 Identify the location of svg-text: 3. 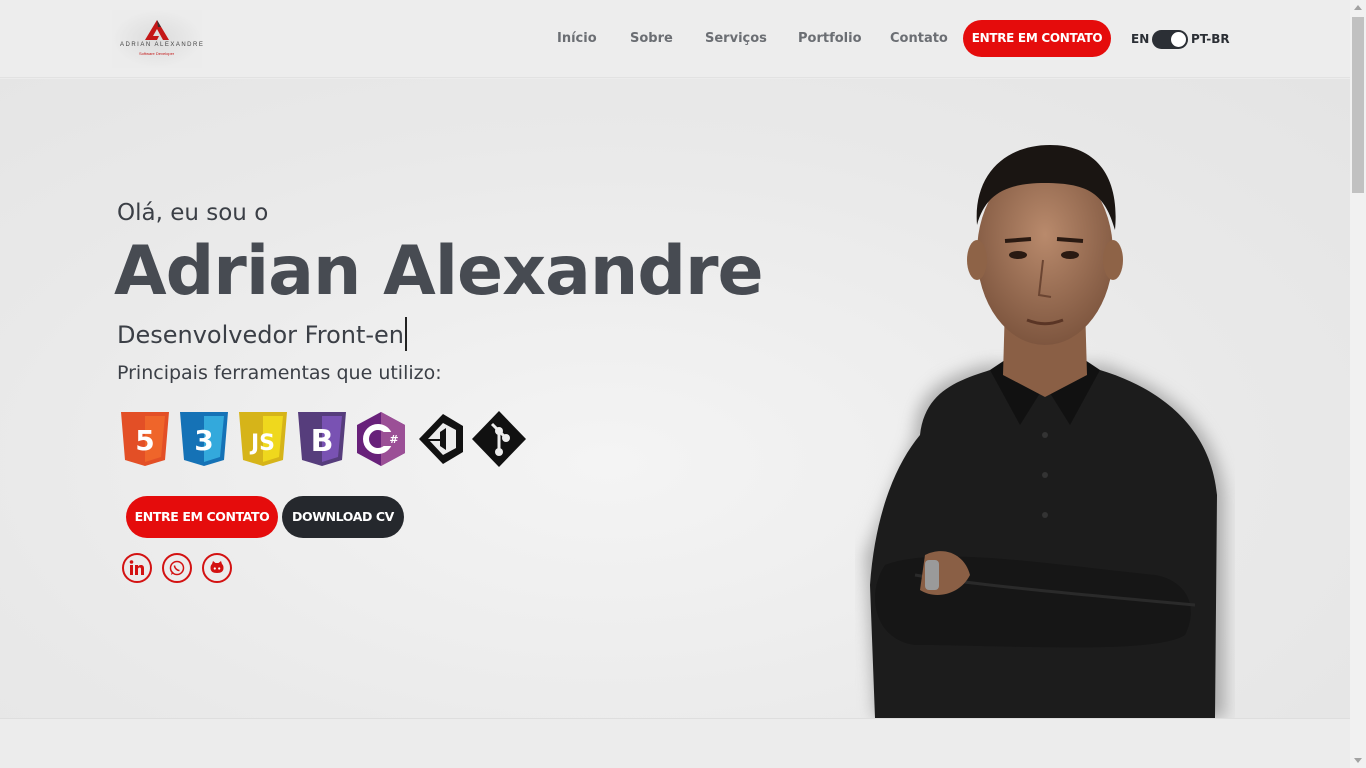
(203, 440).